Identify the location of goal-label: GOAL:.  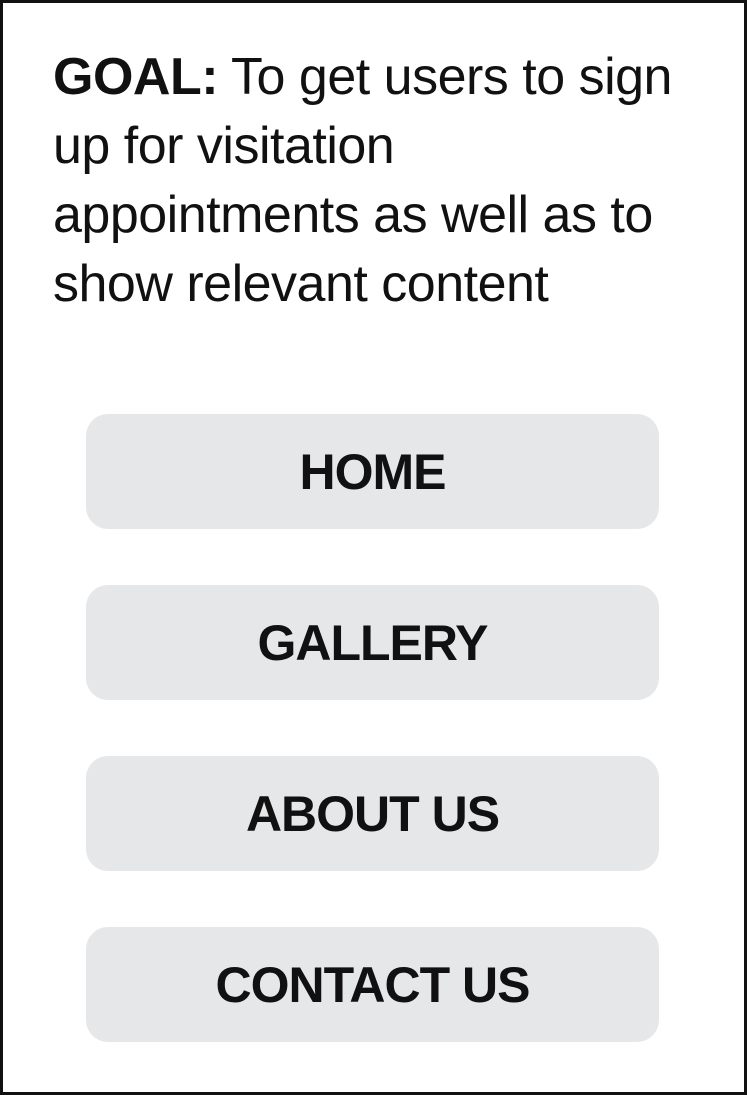
(136, 77).